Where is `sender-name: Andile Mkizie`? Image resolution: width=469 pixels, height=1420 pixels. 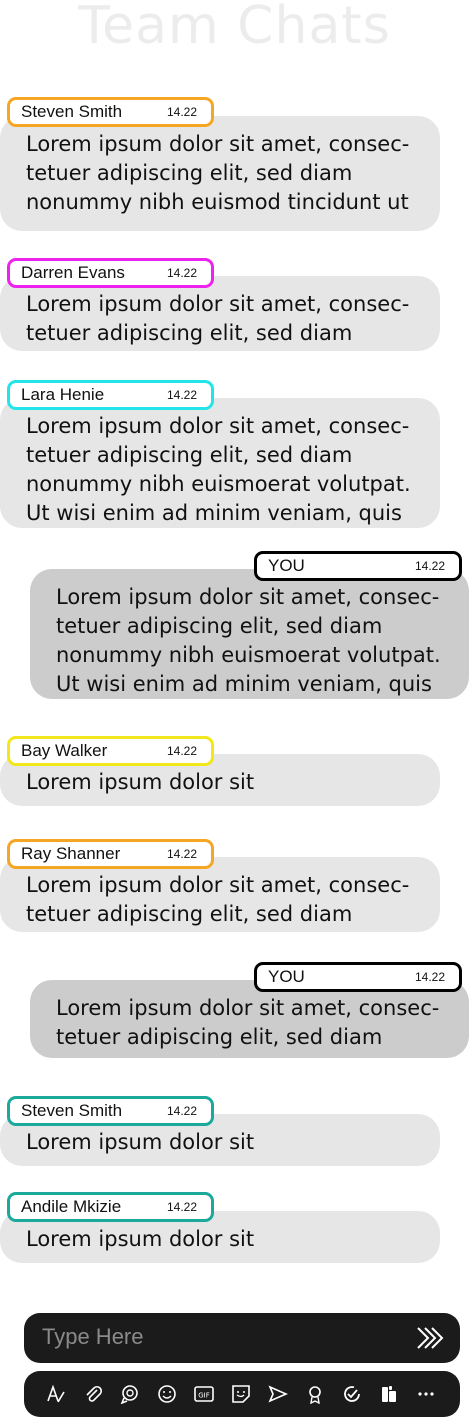 sender-name: Andile Mkizie is located at coordinates (71, 1206).